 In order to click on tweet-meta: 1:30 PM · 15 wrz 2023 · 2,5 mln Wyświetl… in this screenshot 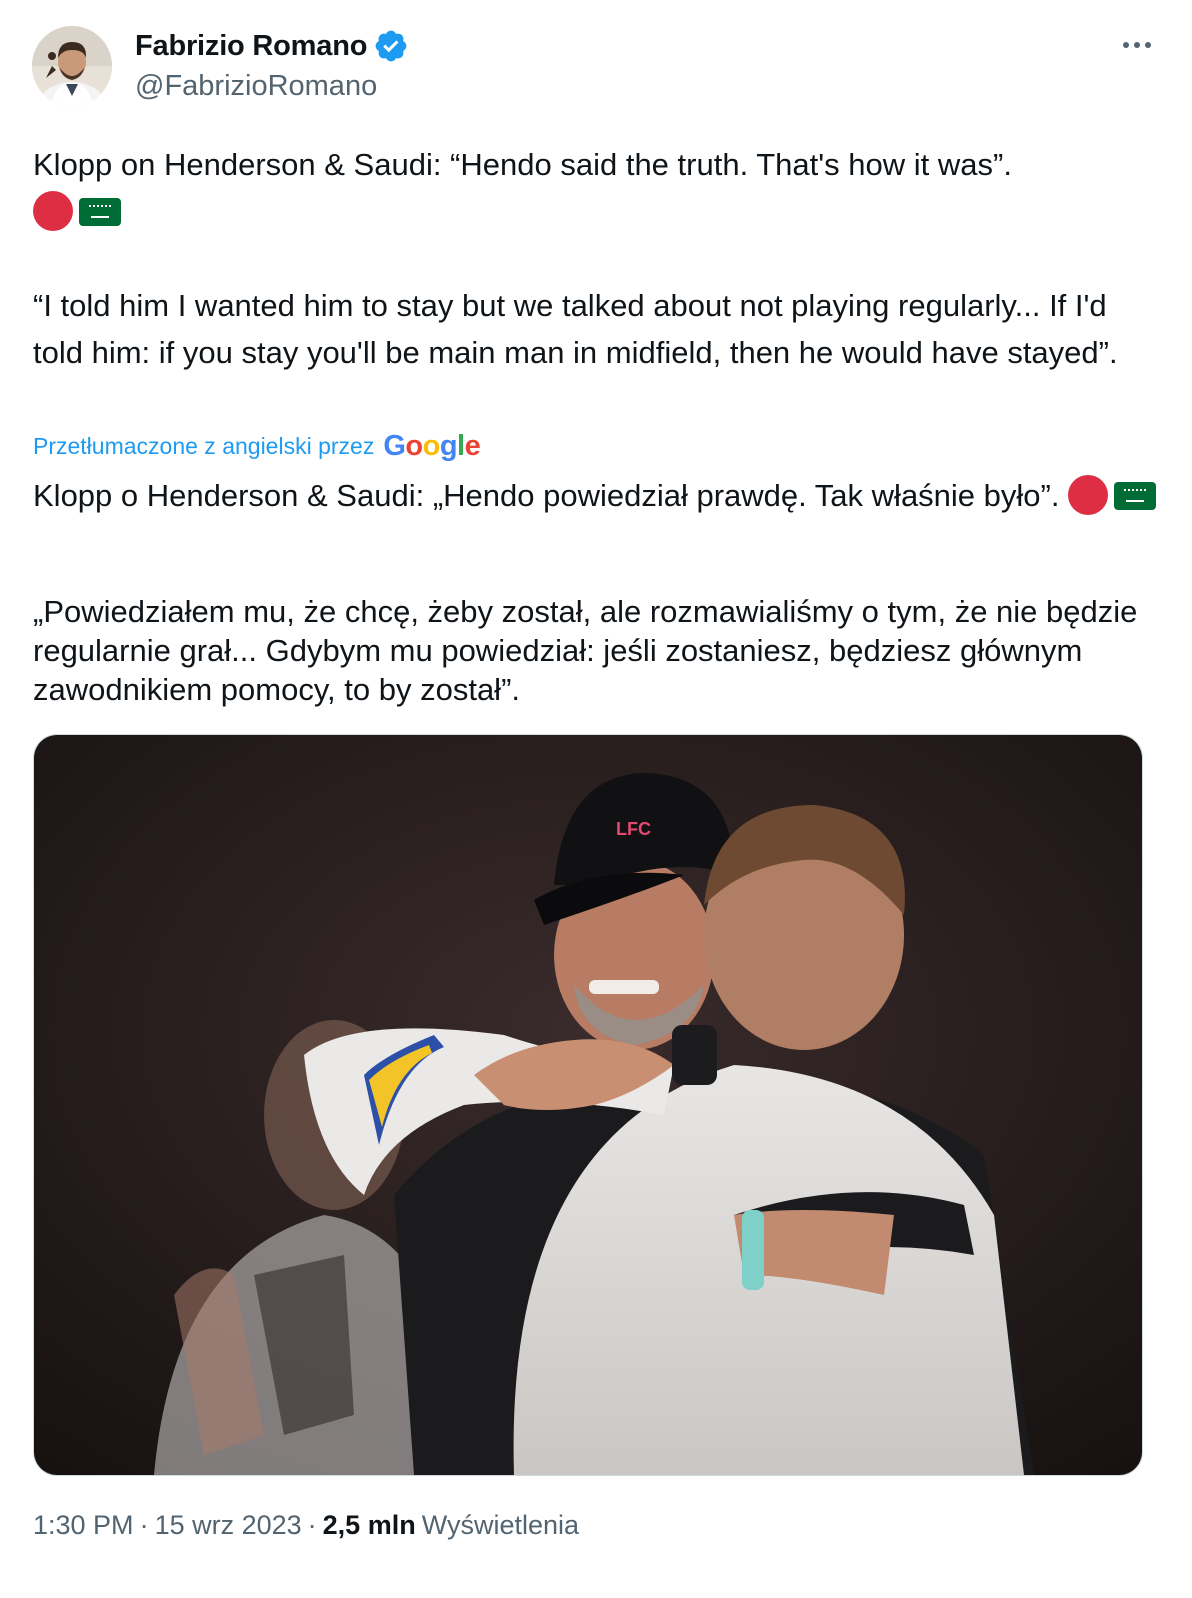, I will do `click(306, 1525)`.